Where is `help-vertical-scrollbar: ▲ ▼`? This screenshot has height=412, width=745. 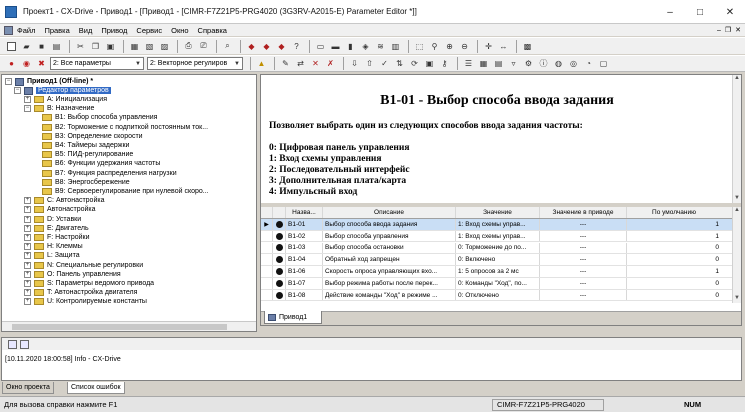
help-vertical-scrollbar: ▲ ▼ is located at coordinates (736, 139).